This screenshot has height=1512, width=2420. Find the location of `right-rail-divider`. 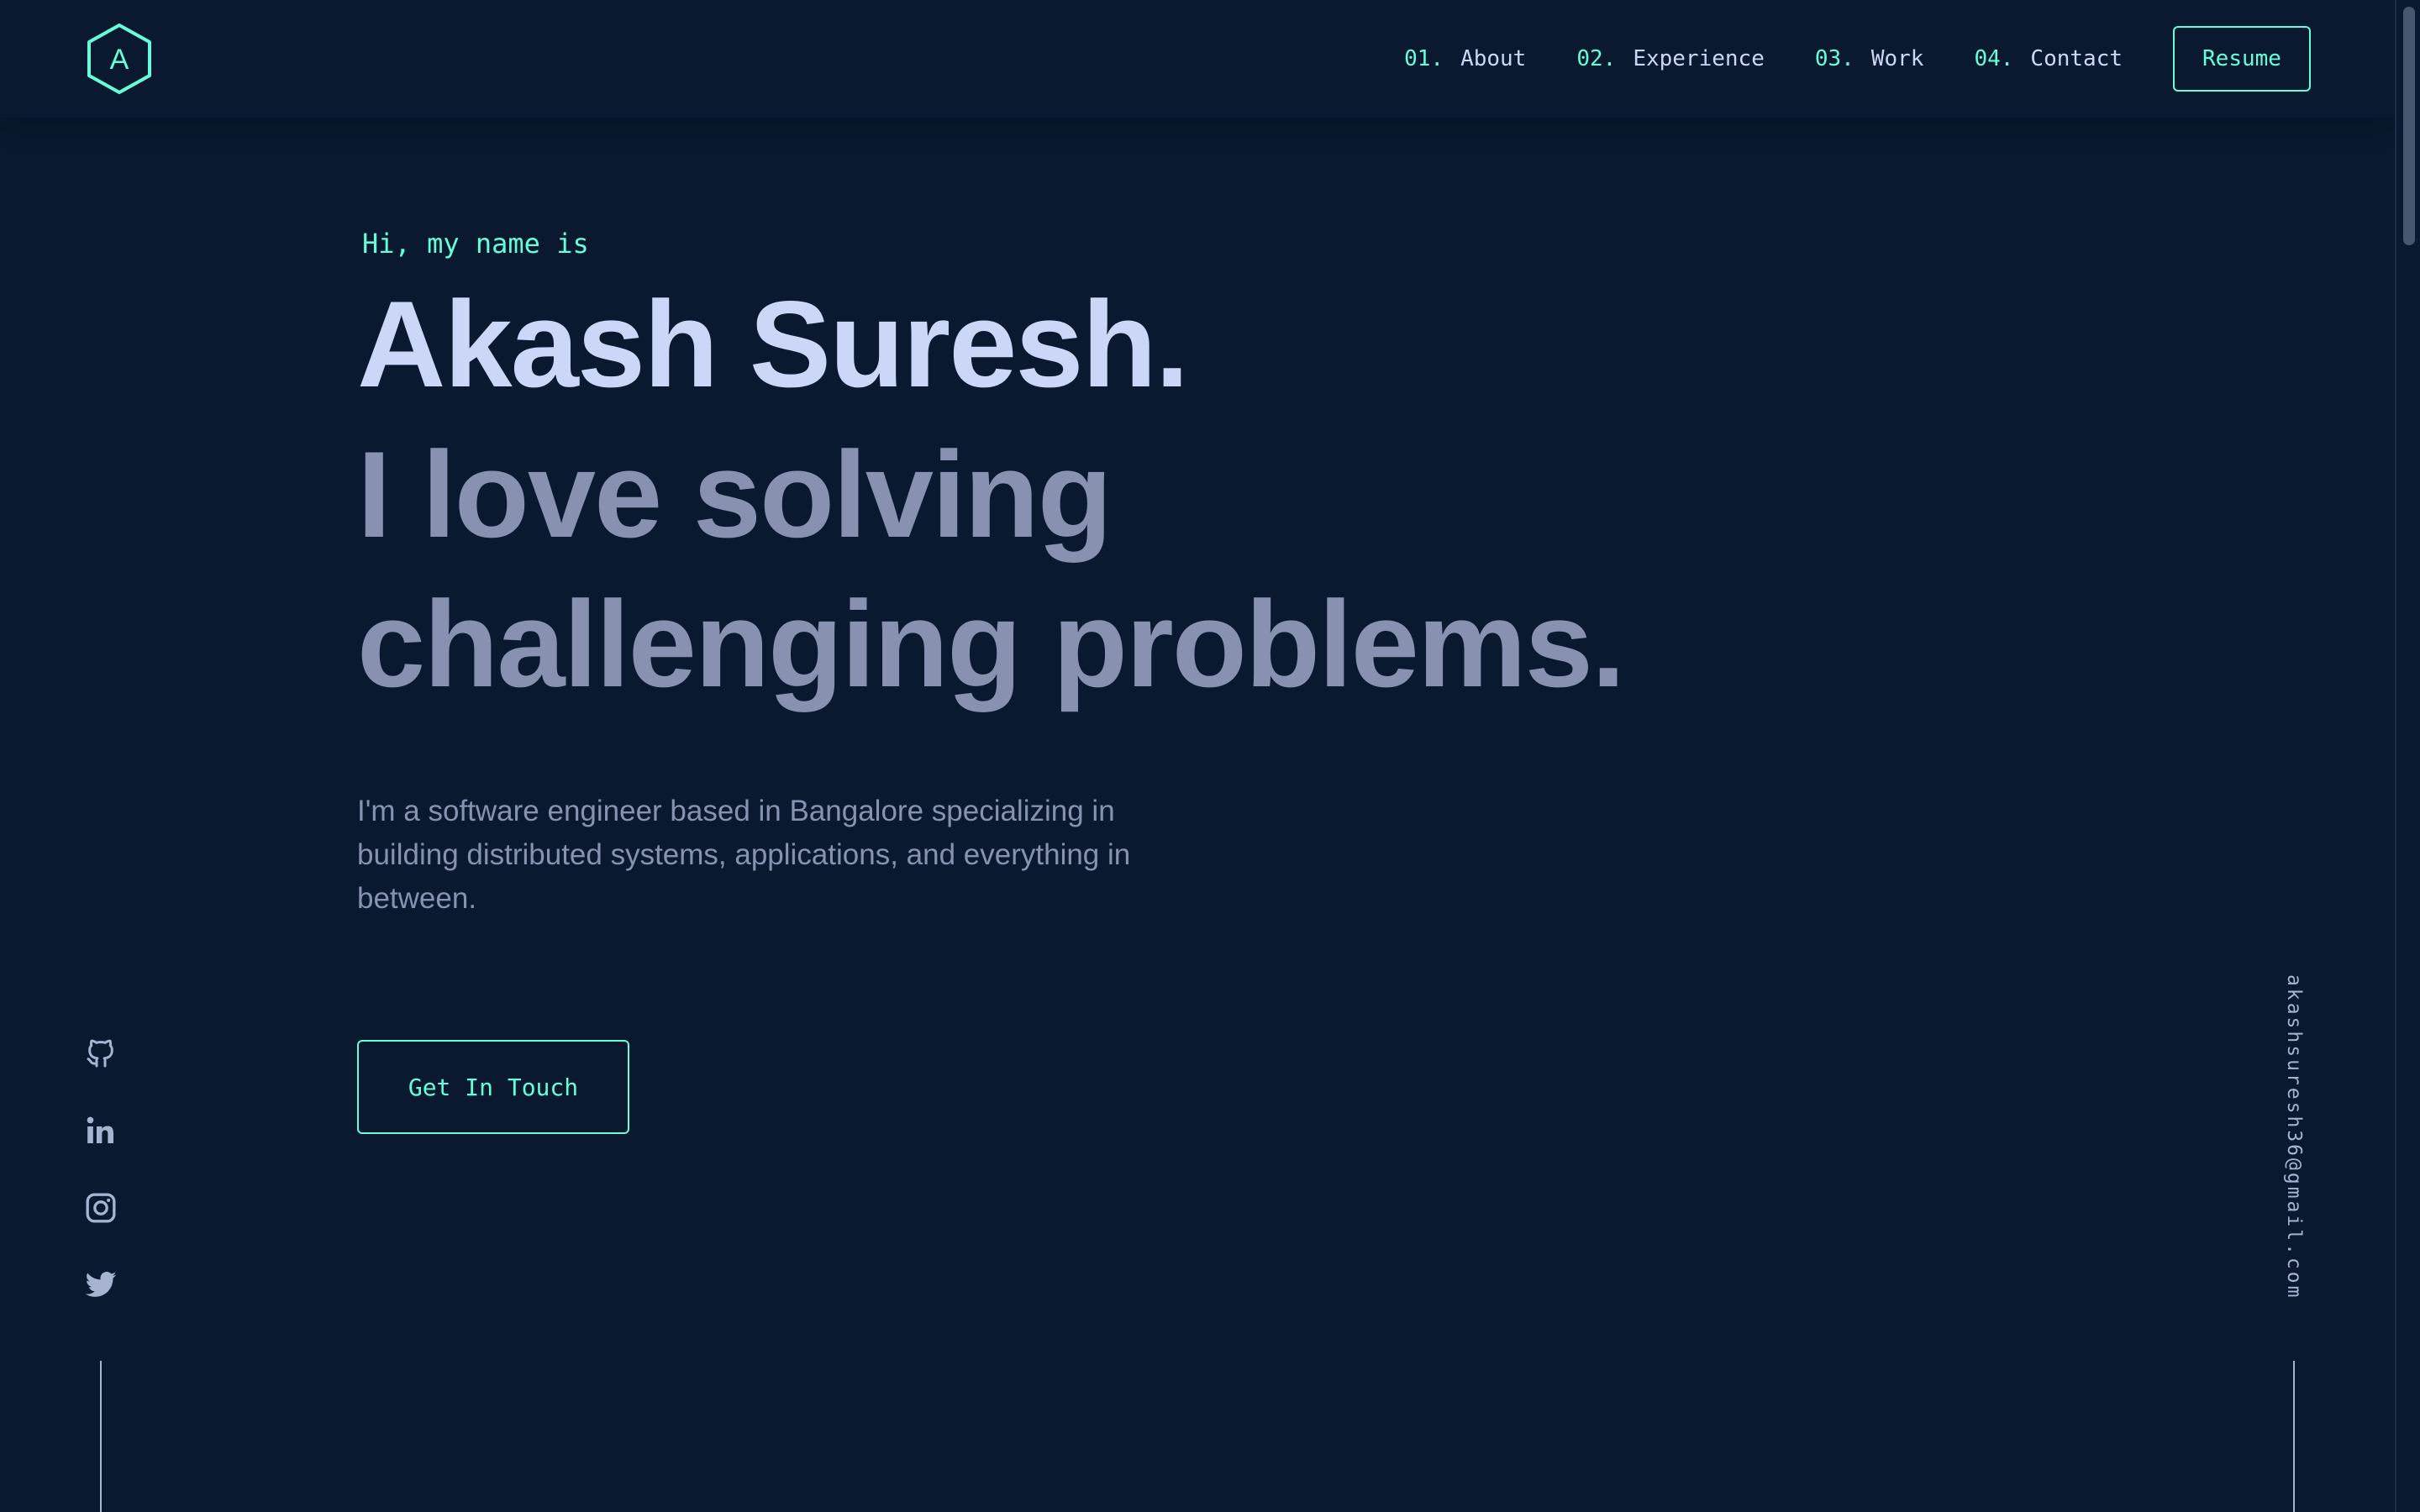

right-rail-divider is located at coordinates (2294, 1436).